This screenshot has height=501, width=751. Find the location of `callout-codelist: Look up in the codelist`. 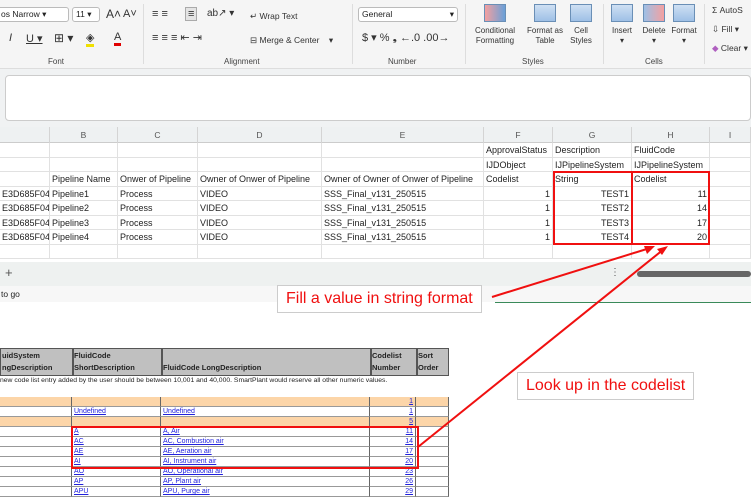

callout-codelist: Look up in the codelist is located at coordinates (606, 386).